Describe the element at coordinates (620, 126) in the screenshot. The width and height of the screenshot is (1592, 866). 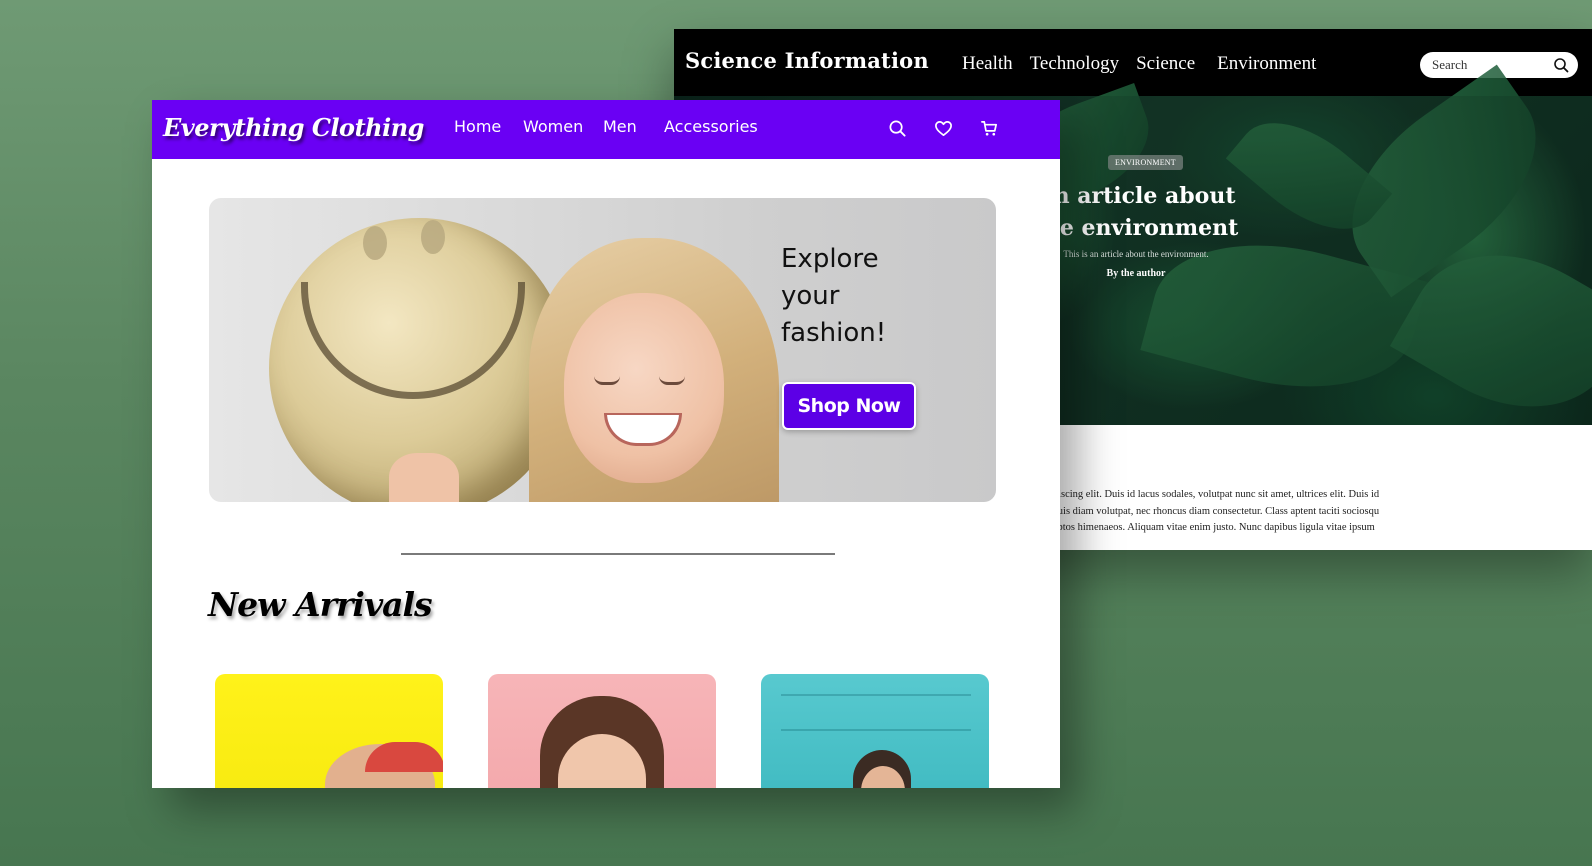
I see `nav-link-men: Men` at that location.